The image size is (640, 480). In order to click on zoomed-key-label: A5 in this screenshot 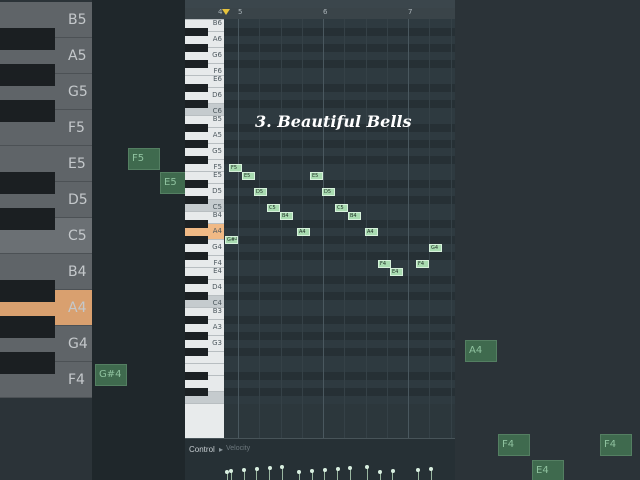, I will do `click(77, 56)`.